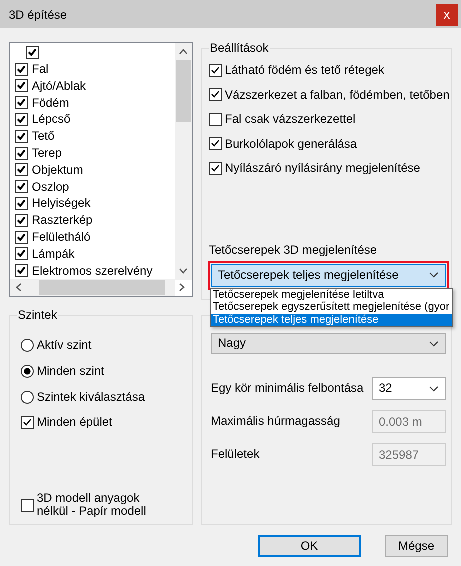 Image resolution: width=461 pixels, height=566 pixels. Describe the element at coordinates (337, 95) in the screenshot. I see `option-label: Vázszerkezet a falban, födémben, tetőben` at that location.